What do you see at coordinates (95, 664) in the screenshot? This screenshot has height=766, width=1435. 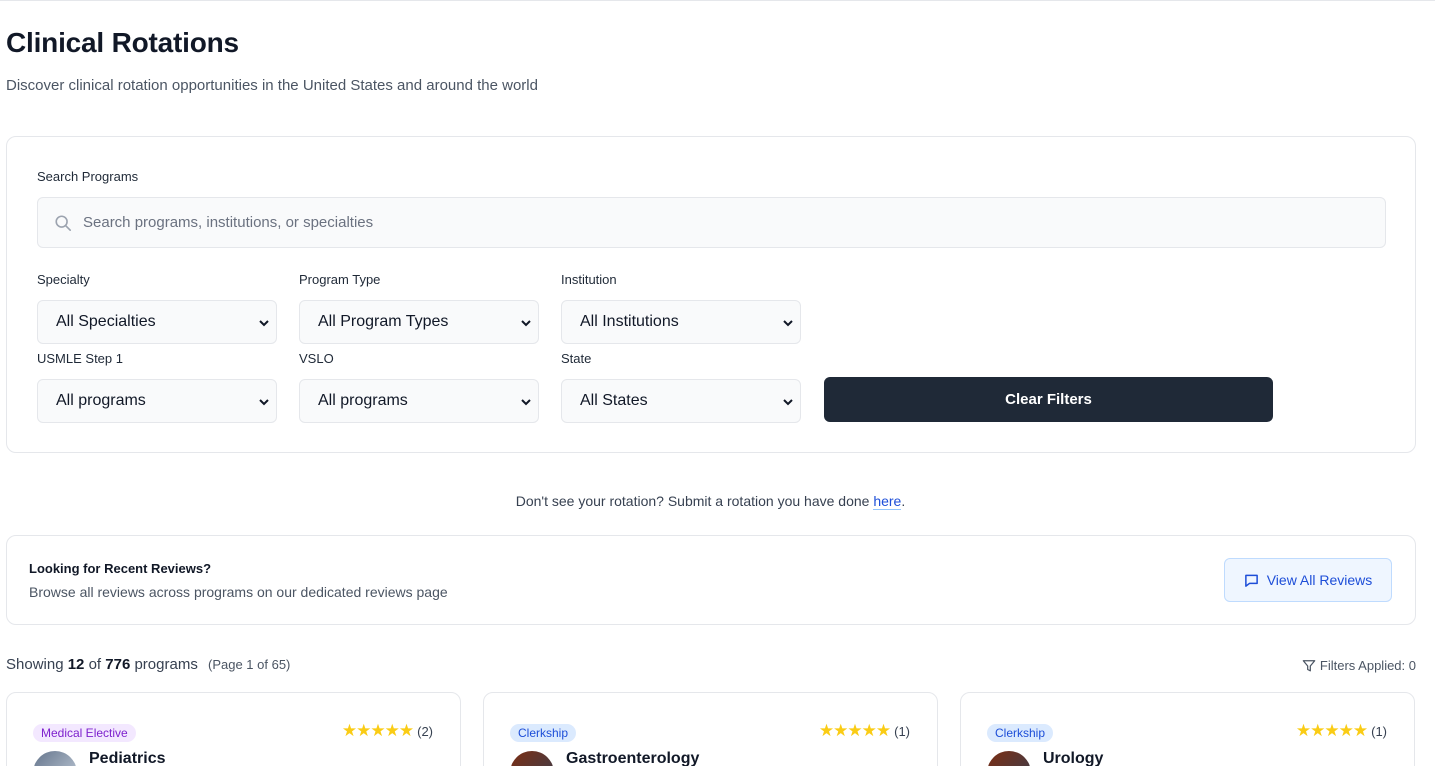 I see `results-of: of` at bounding box center [95, 664].